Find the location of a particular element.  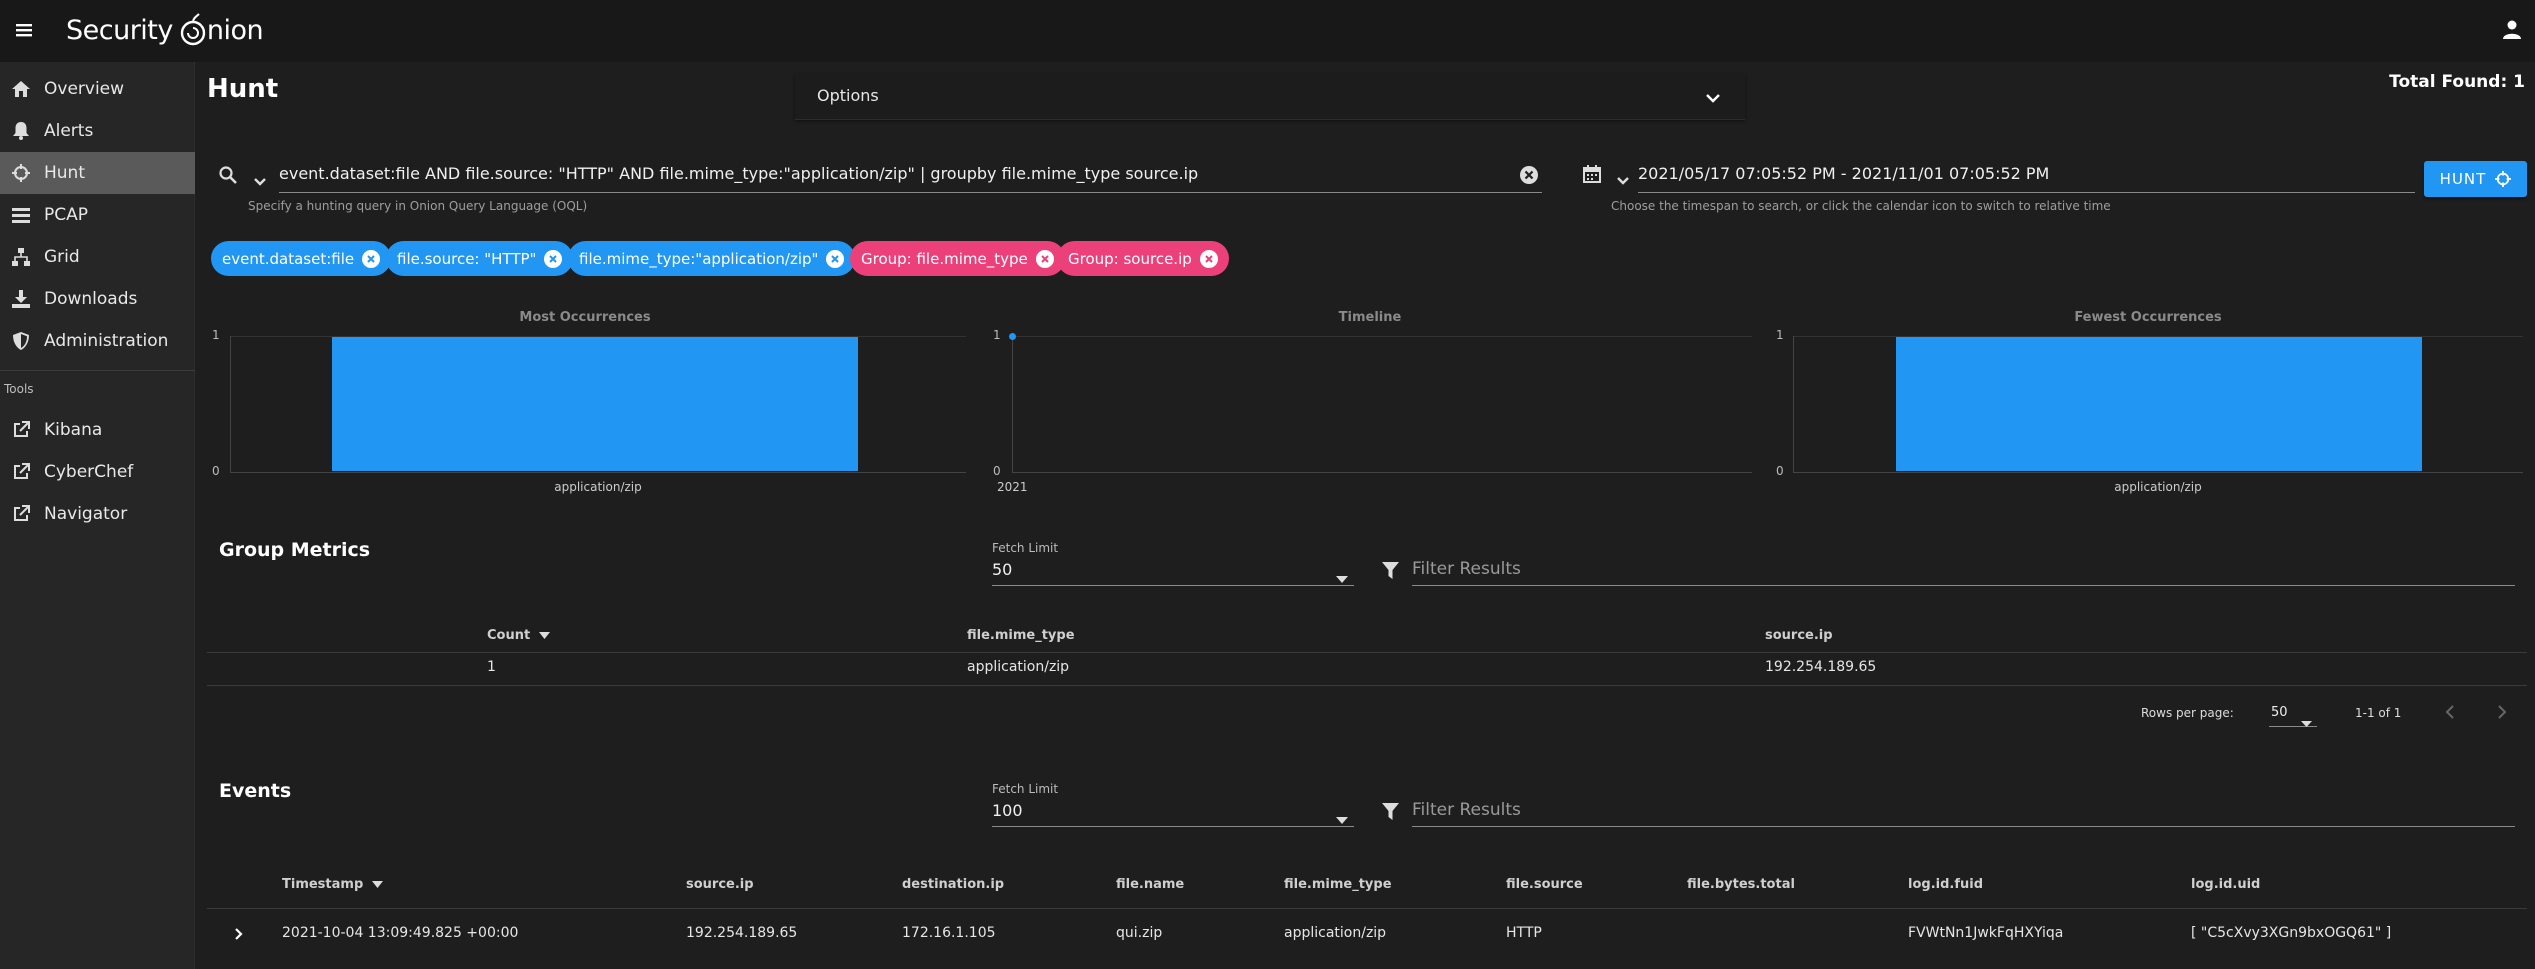

menu-icon is located at coordinates (24, 30).